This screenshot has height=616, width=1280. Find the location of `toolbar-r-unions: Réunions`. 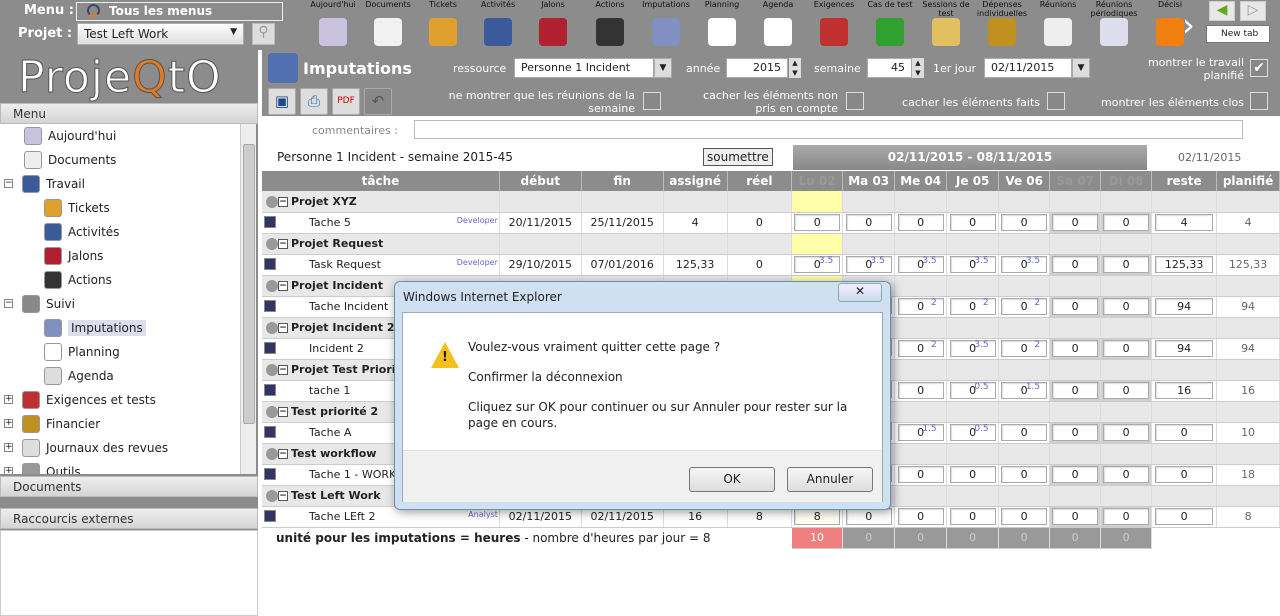

toolbar-r-unions: Réunions is located at coordinates (1058, 25).